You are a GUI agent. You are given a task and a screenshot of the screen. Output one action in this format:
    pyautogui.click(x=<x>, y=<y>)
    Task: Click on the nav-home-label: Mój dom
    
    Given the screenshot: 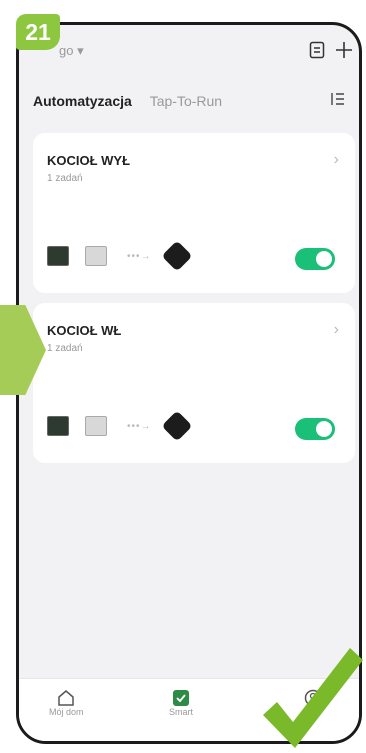 What is the action you would take?
    pyautogui.click(x=66, y=712)
    